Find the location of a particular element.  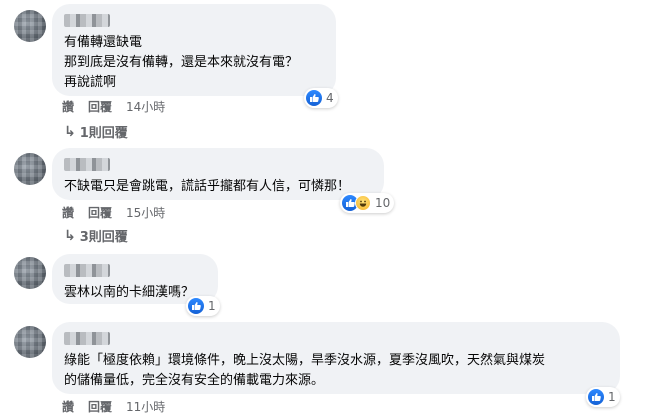

view-replies-label: 3則回覆 is located at coordinates (103, 237).